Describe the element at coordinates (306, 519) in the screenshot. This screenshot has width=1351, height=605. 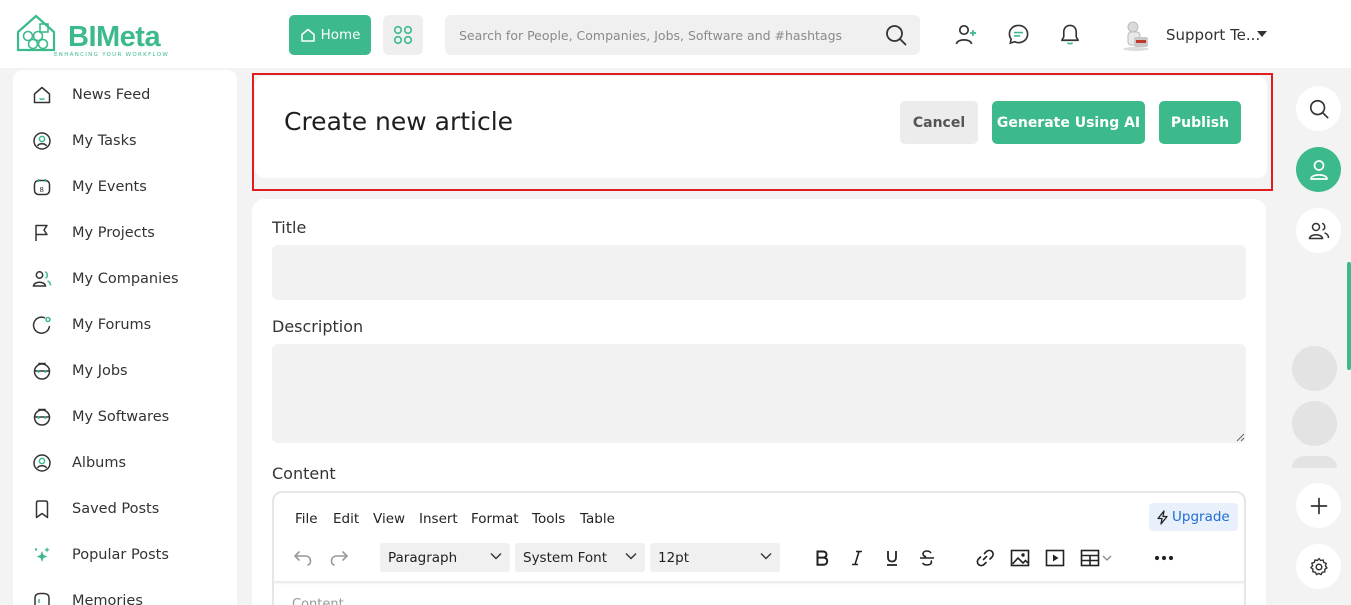
I see `menu-file: File` at that location.